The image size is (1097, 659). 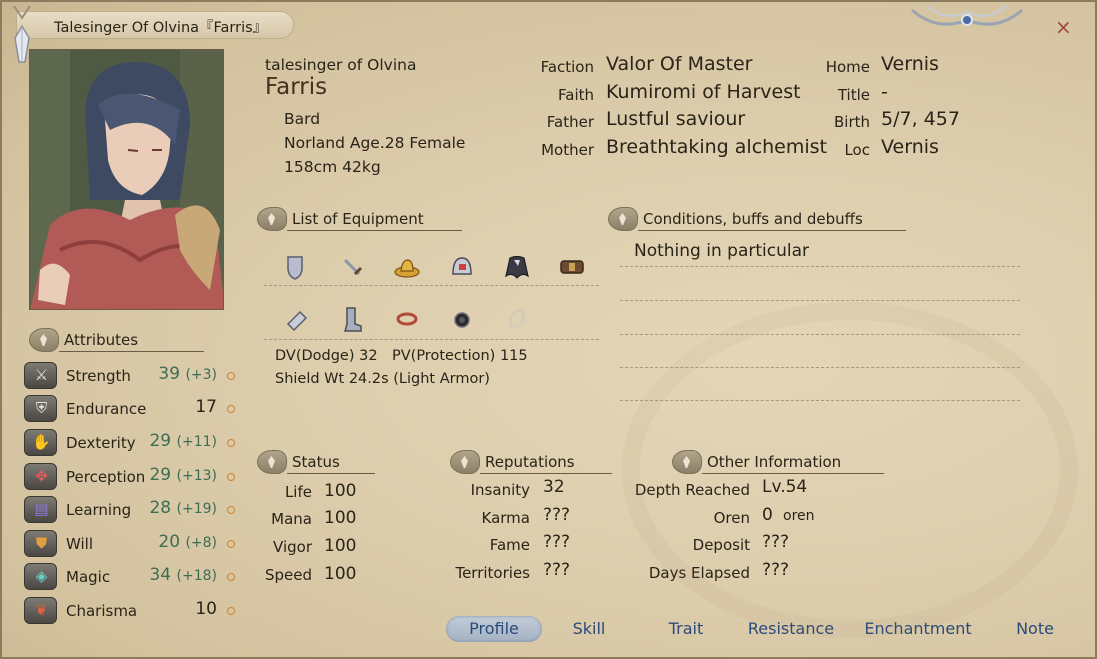 I want to click on attribute-endurance: ⛨ Endurance 17, so click(x=132, y=408).